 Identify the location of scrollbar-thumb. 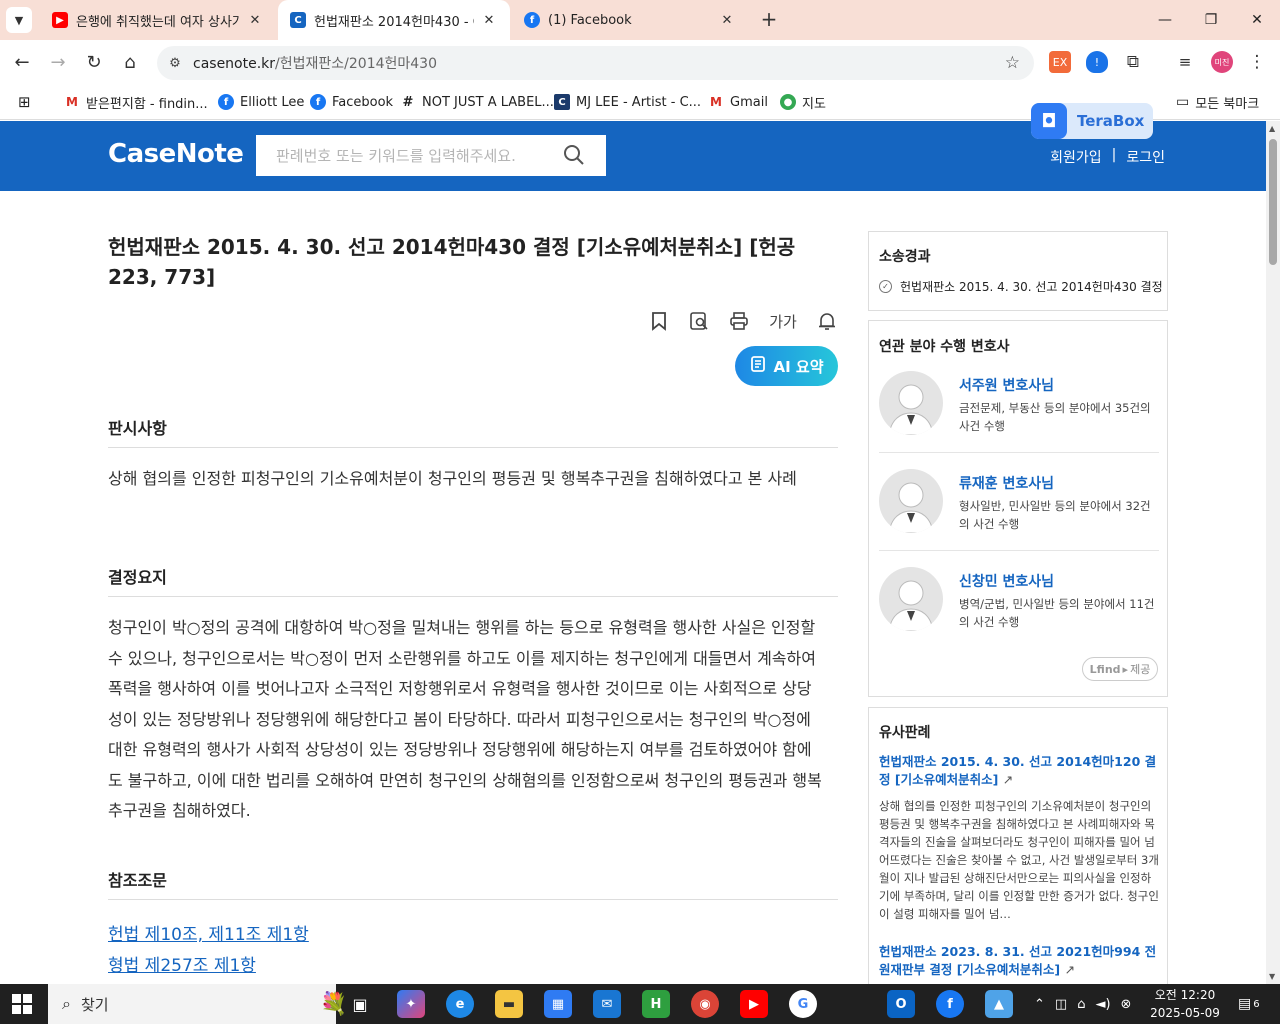
(1273, 202).